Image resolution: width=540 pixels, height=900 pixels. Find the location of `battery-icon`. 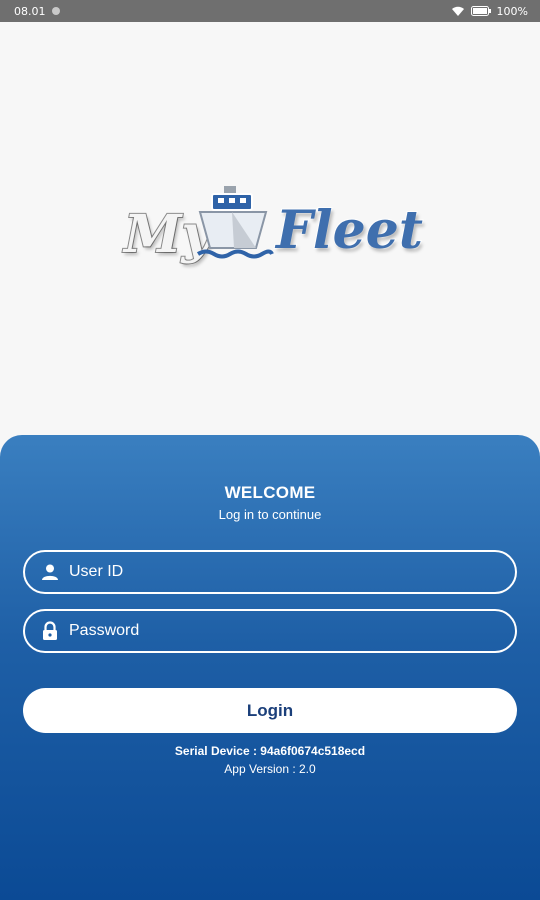

battery-icon is located at coordinates (480, 11).